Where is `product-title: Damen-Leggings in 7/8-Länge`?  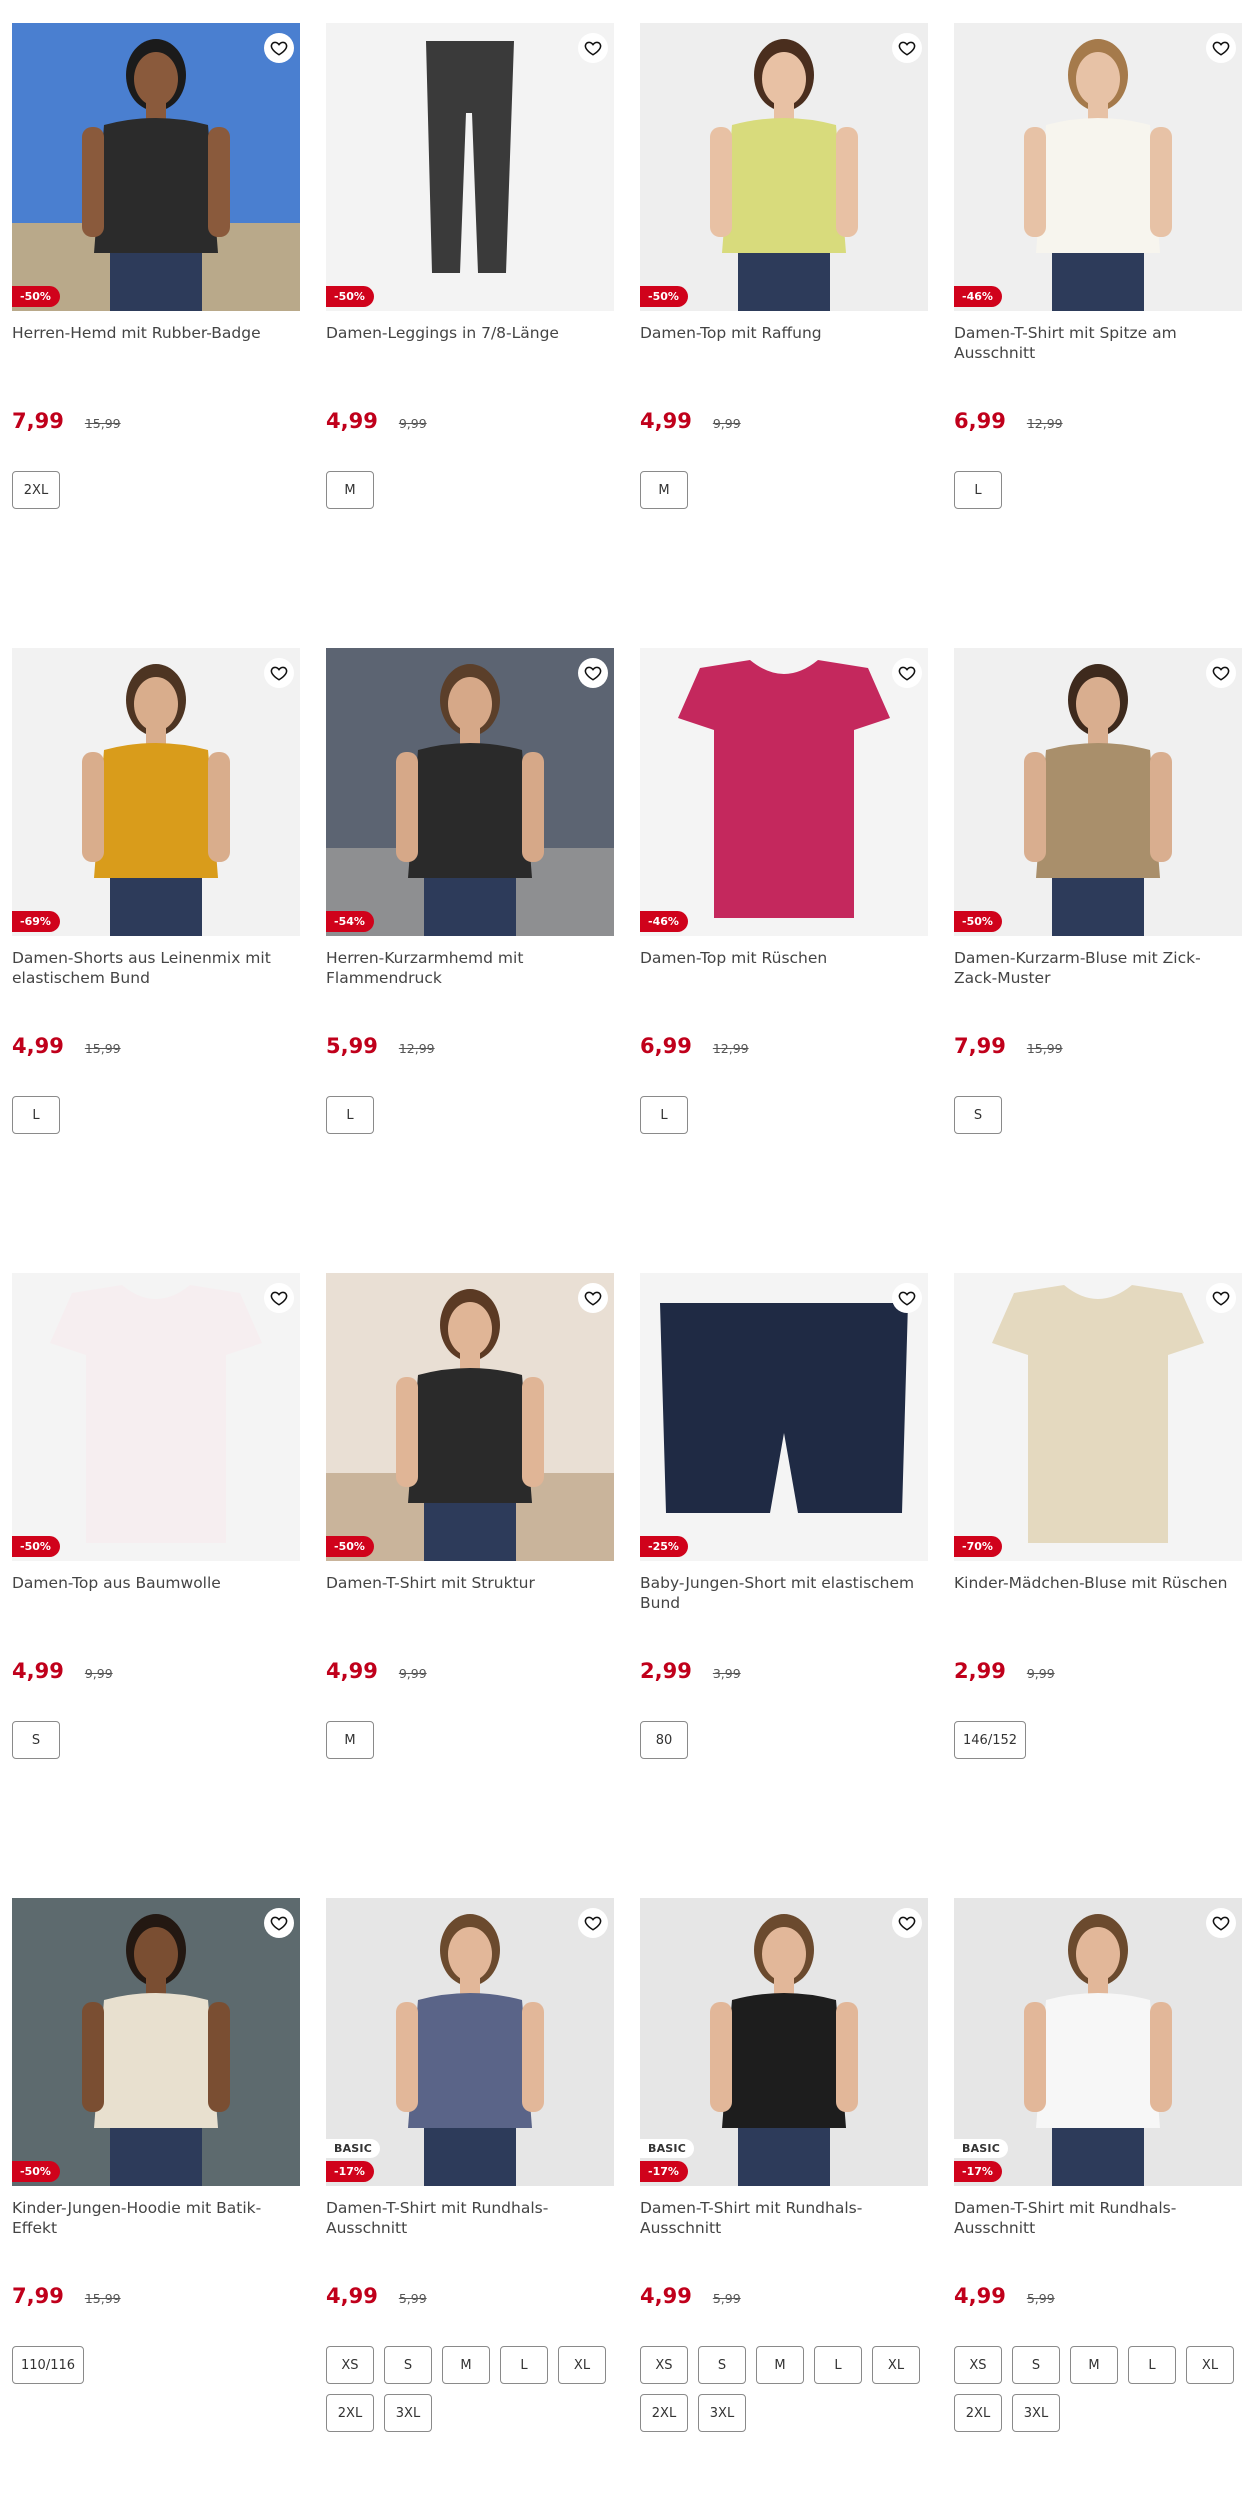 product-title: Damen-Leggings in 7/8-Länge is located at coordinates (470, 343).